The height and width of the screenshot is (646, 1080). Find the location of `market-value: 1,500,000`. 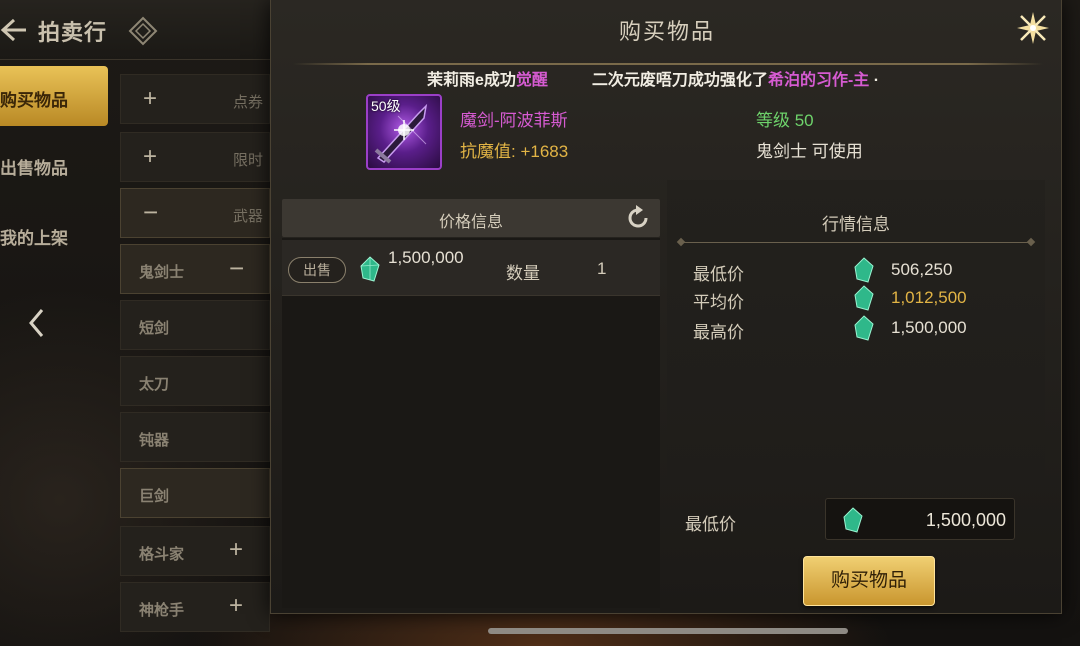

market-value: 1,500,000 is located at coordinates (929, 327).